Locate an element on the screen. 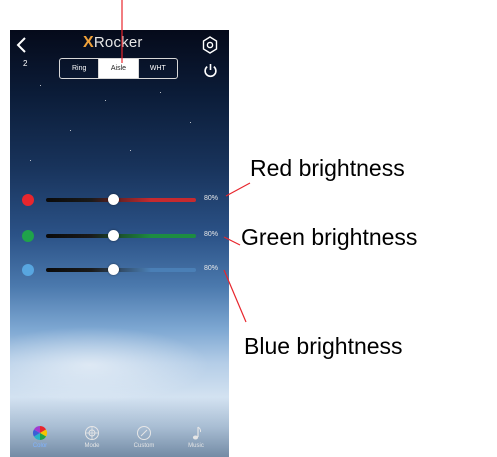 This screenshot has height=457, width=497. blue-color-dot is located at coordinates (28, 270).